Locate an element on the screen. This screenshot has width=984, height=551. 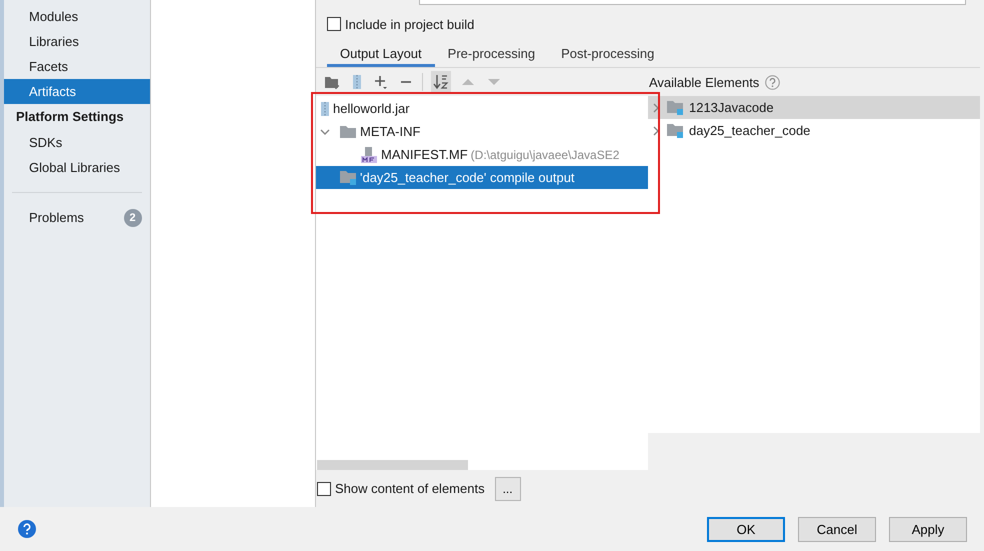
sidebar-item: SDKs is located at coordinates (77, 142).